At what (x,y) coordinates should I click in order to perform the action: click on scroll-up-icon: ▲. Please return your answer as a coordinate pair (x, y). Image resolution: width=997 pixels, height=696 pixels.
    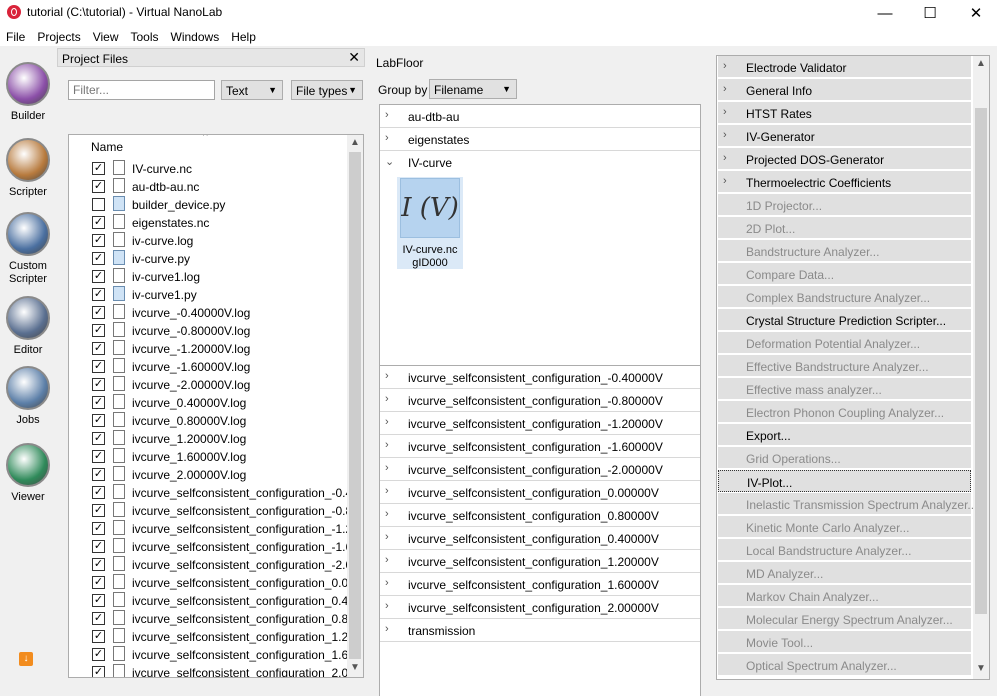
    Looking at the image, I should click on (355, 142).